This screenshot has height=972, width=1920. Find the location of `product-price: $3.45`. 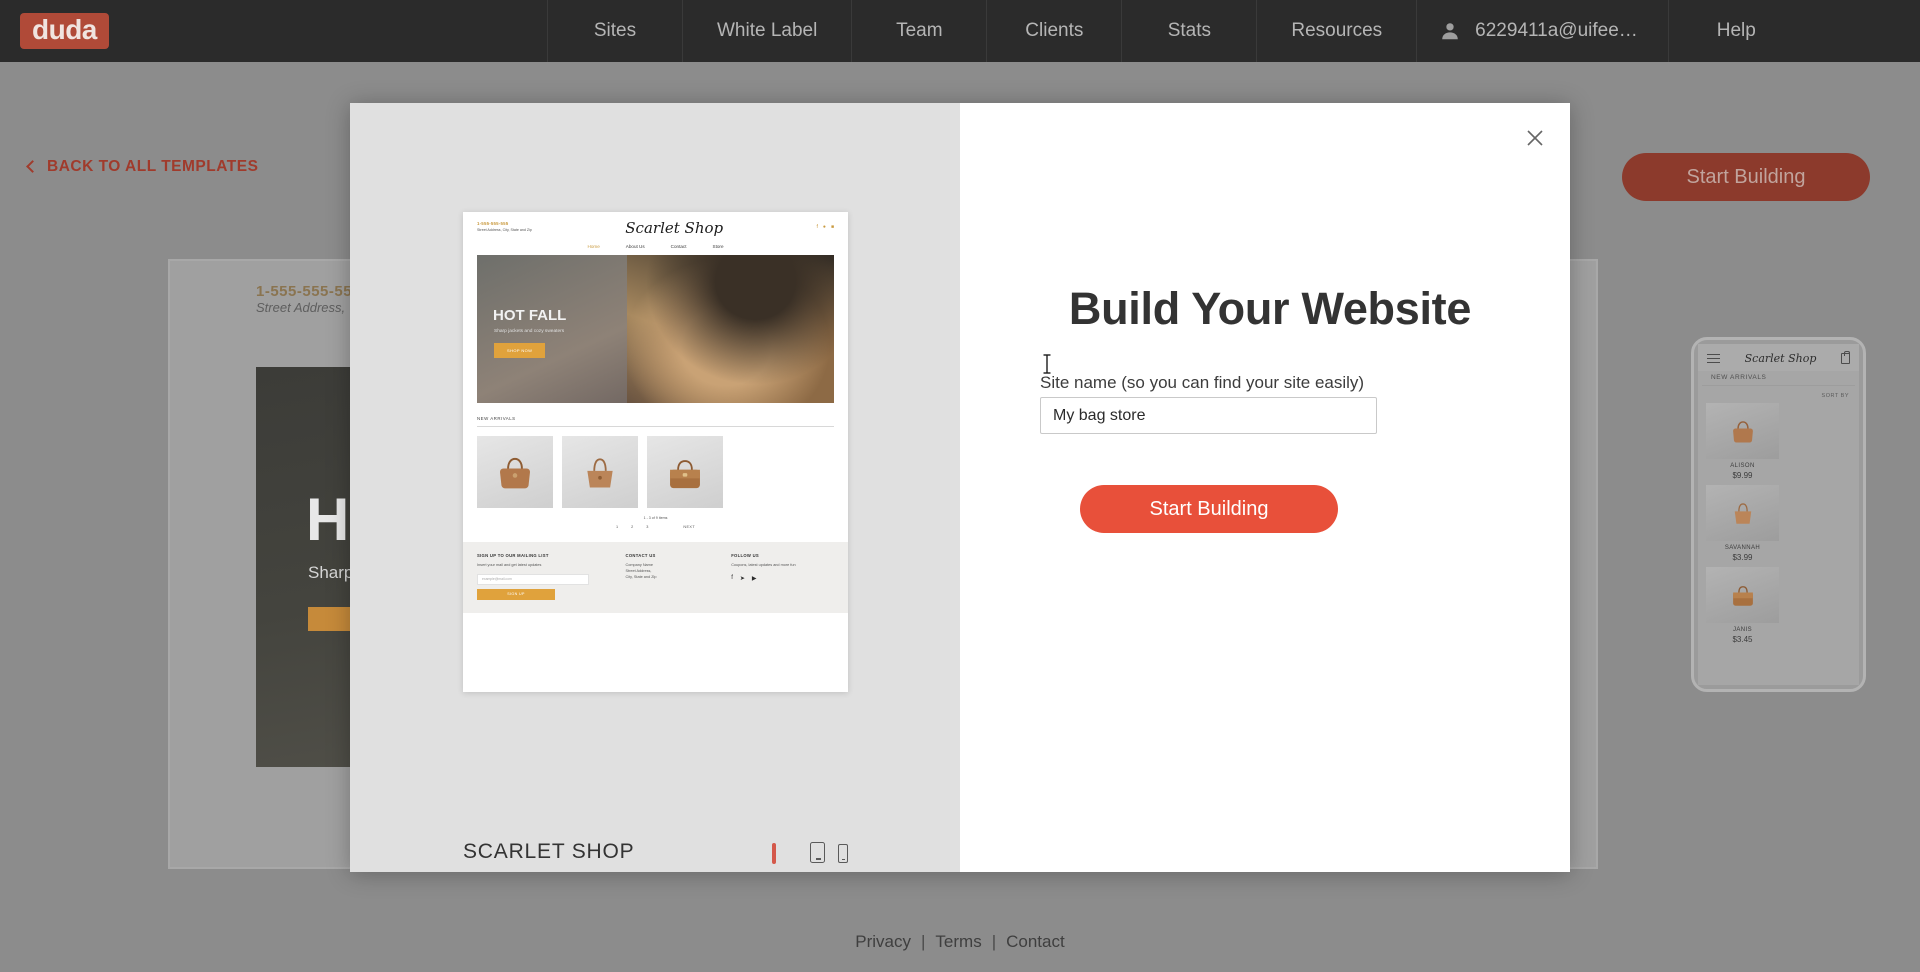

product-price: $3.45 is located at coordinates (1742, 639).